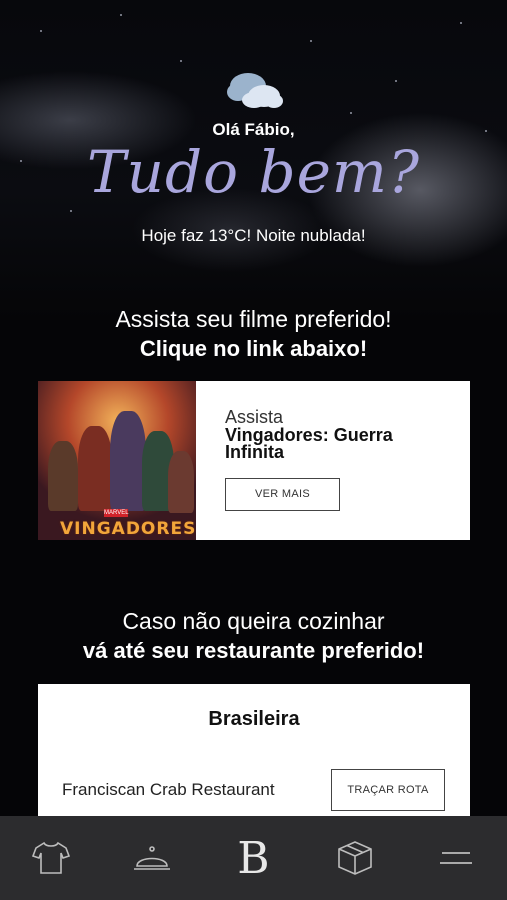 The image size is (507, 900). I want to click on brand-b-logo: B, so click(253, 858).